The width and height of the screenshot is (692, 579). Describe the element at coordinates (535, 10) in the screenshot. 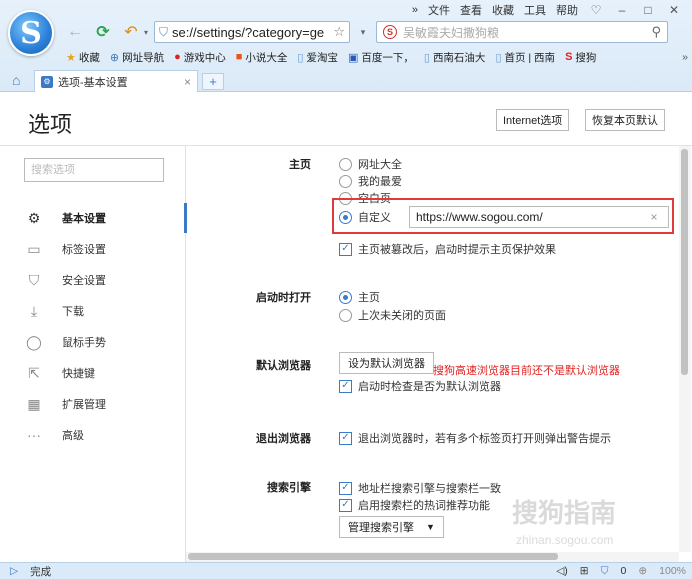

I see `menu-tools: 工具` at that location.